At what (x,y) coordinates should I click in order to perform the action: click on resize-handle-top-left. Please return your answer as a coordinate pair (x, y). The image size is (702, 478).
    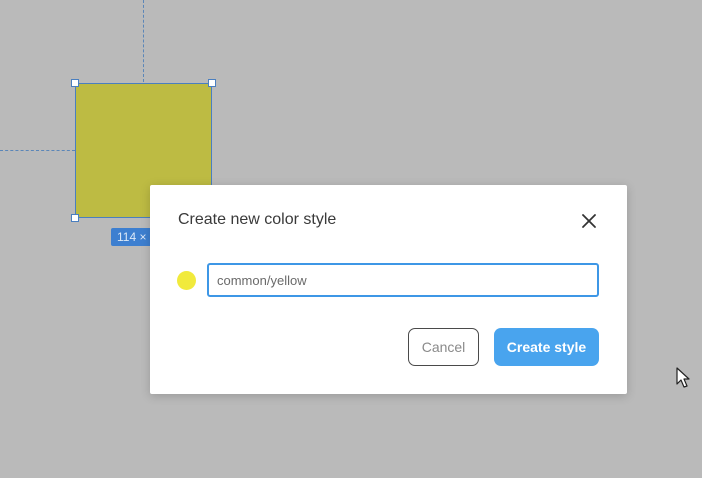
    Looking at the image, I should click on (75, 83).